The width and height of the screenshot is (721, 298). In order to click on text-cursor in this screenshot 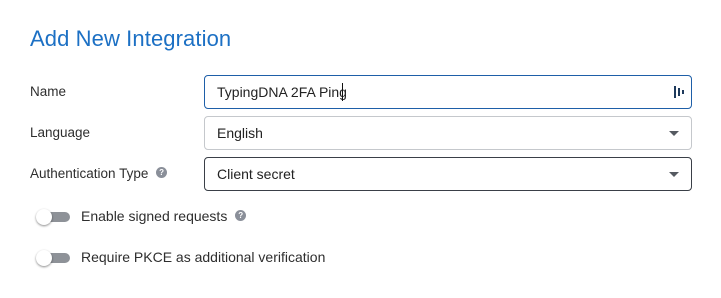, I will do `click(342, 92)`.